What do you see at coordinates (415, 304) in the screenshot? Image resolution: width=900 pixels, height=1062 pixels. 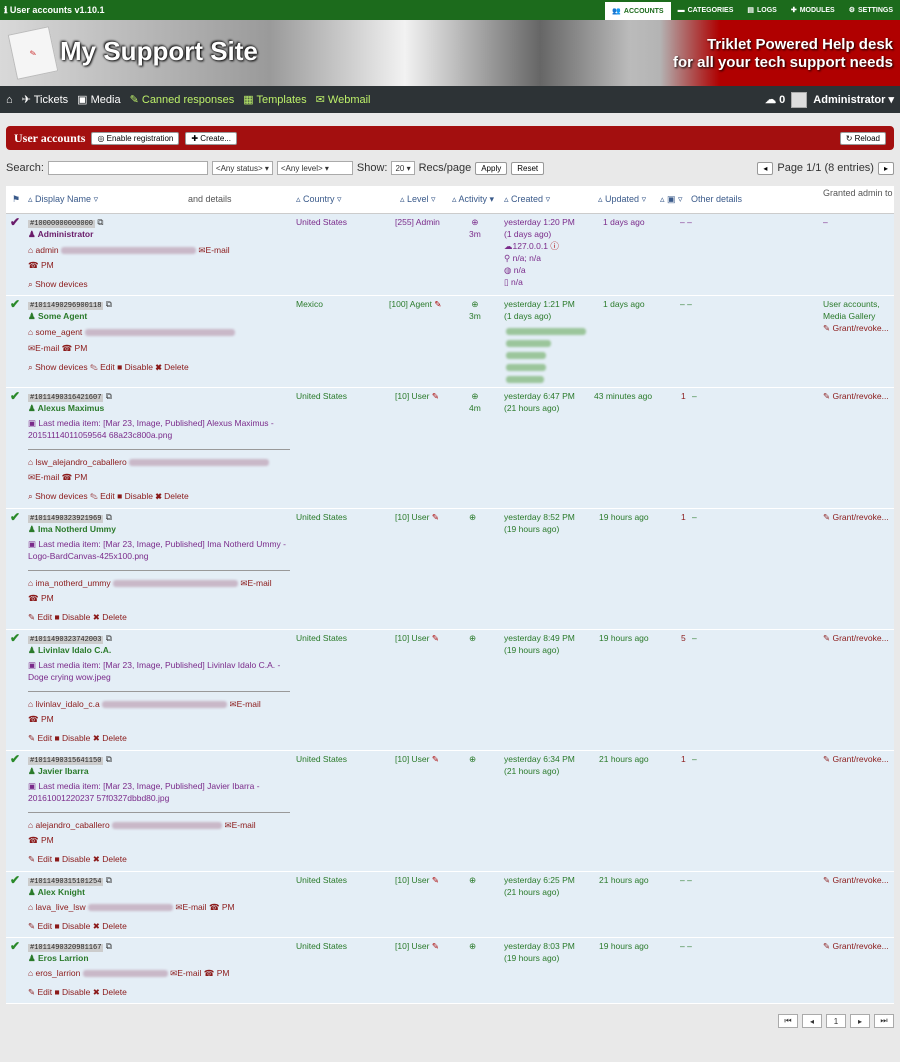 I see `level-edit: [100] Agent ✎` at bounding box center [415, 304].